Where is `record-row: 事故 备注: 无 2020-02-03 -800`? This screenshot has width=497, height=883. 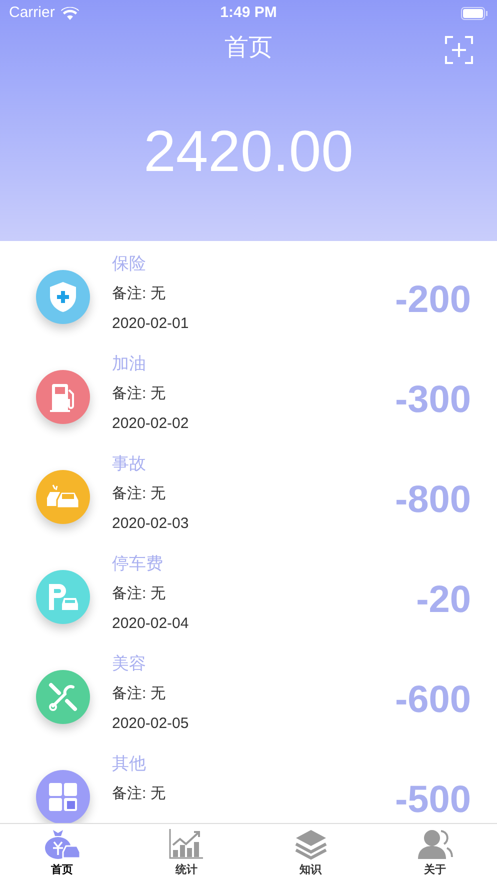
record-row: 事故 备注: 无 2020-02-03 -800 is located at coordinates (248, 503).